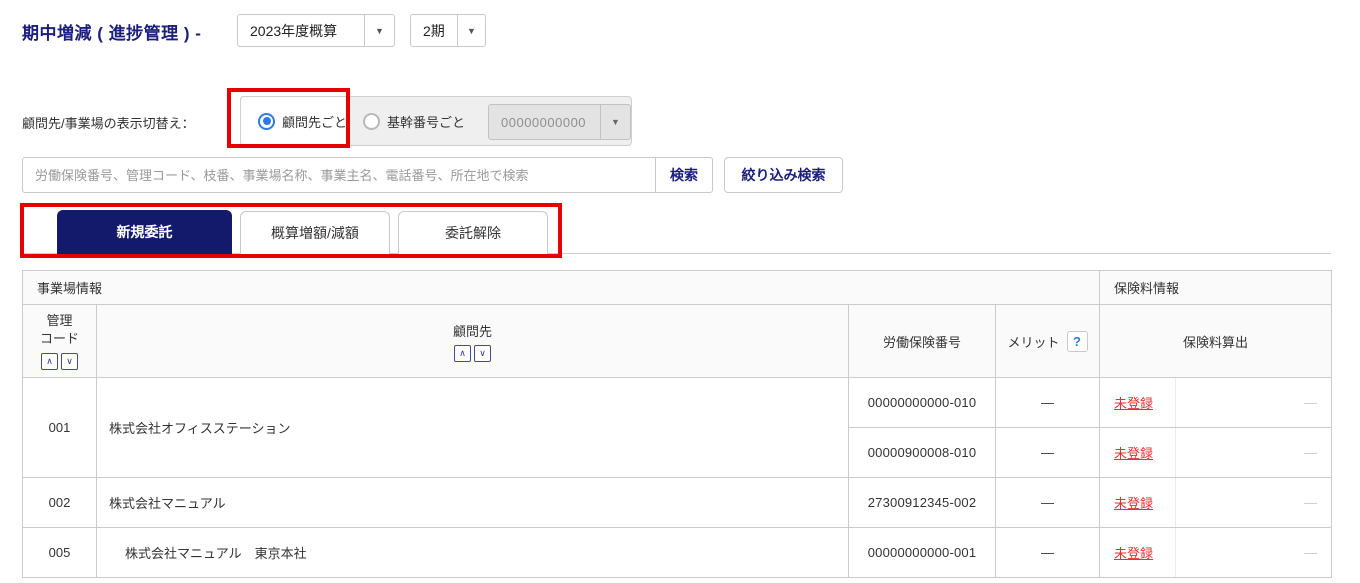 This screenshot has height=583, width=1360. Describe the element at coordinates (315, 122) in the screenshot. I see `radio-by-client-label: 顧問先ごと` at that location.